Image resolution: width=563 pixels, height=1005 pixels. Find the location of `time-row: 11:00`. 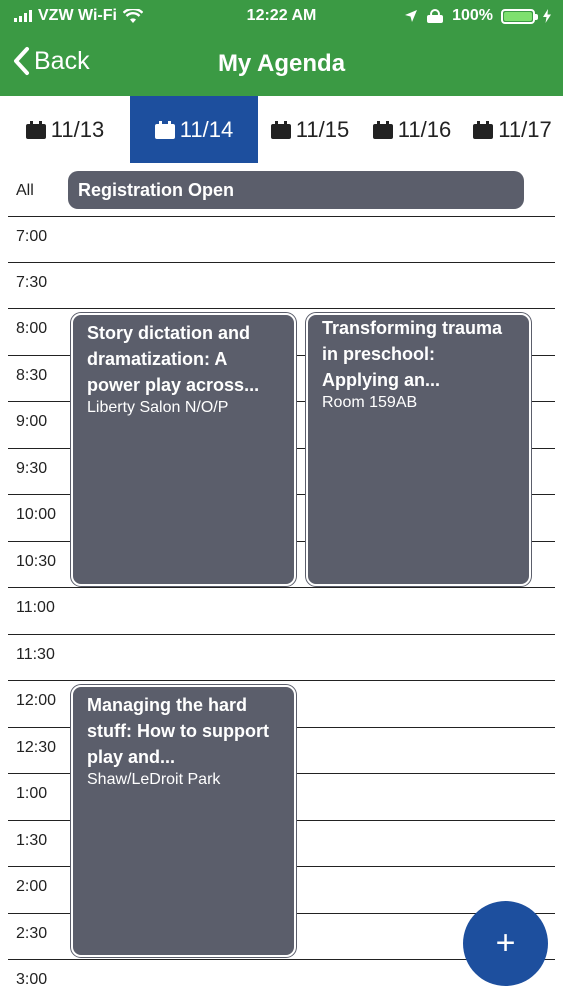

time-row: 11:00 is located at coordinates (281, 610).